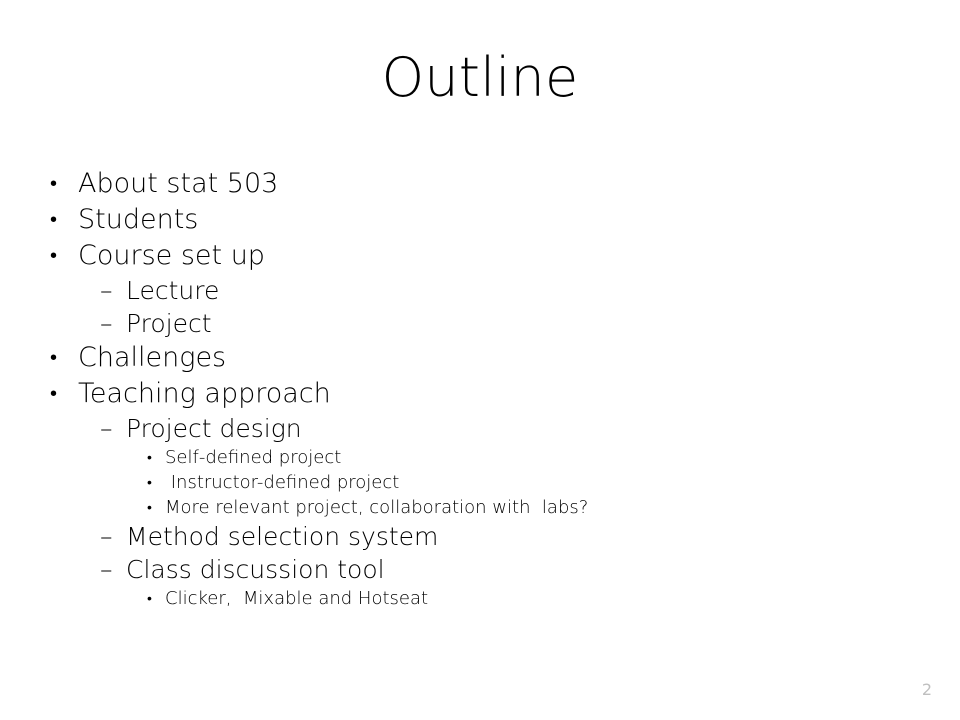 The width and height of the screenshot is (960, 720). I want to click on outline-item-level1: • Challenges, so click(490, 358).